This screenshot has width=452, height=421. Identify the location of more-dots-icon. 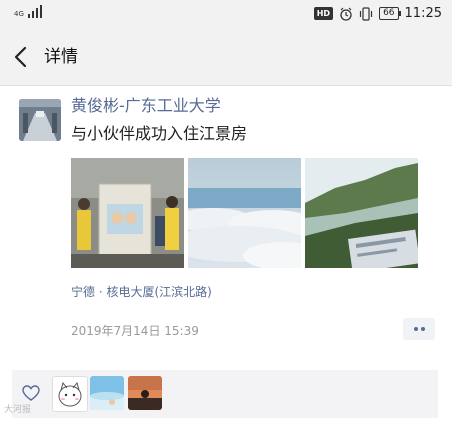
(419, 329).